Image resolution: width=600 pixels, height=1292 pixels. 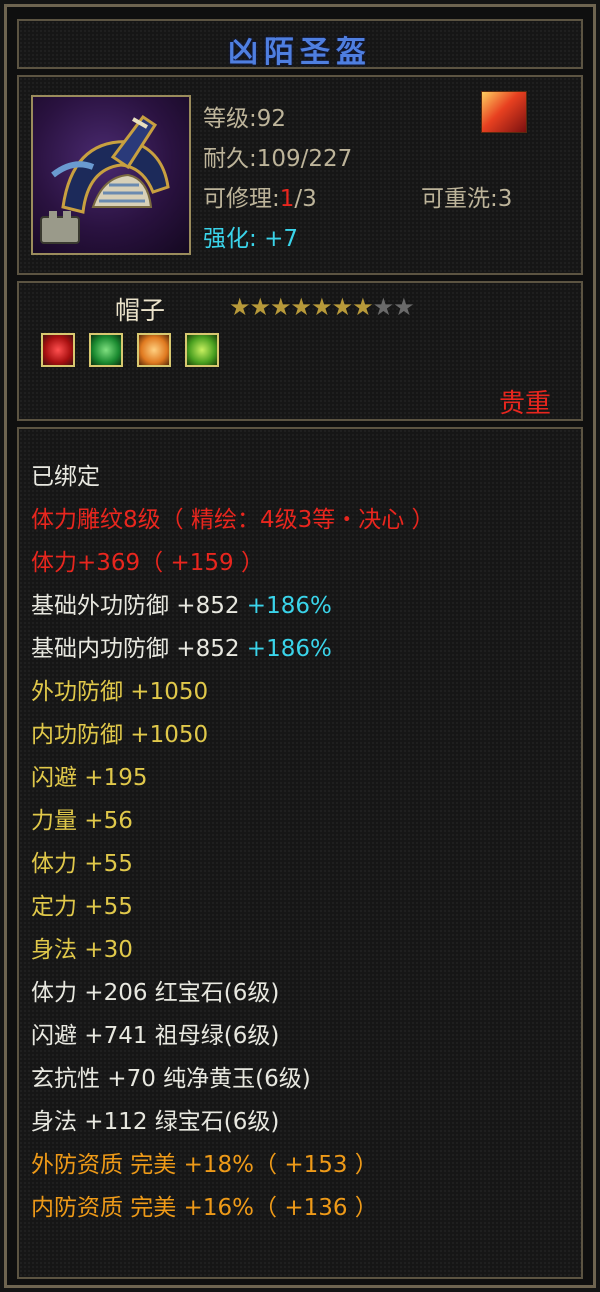 I want to click on stat-vitality: 体力 +55, so click(x=82, y=864).